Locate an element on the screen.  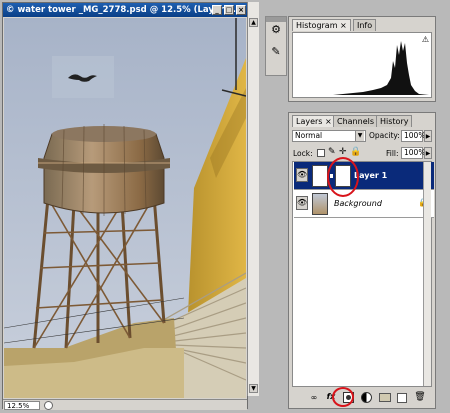
adjustment-layer-icon is located at coordinates (366, 397).